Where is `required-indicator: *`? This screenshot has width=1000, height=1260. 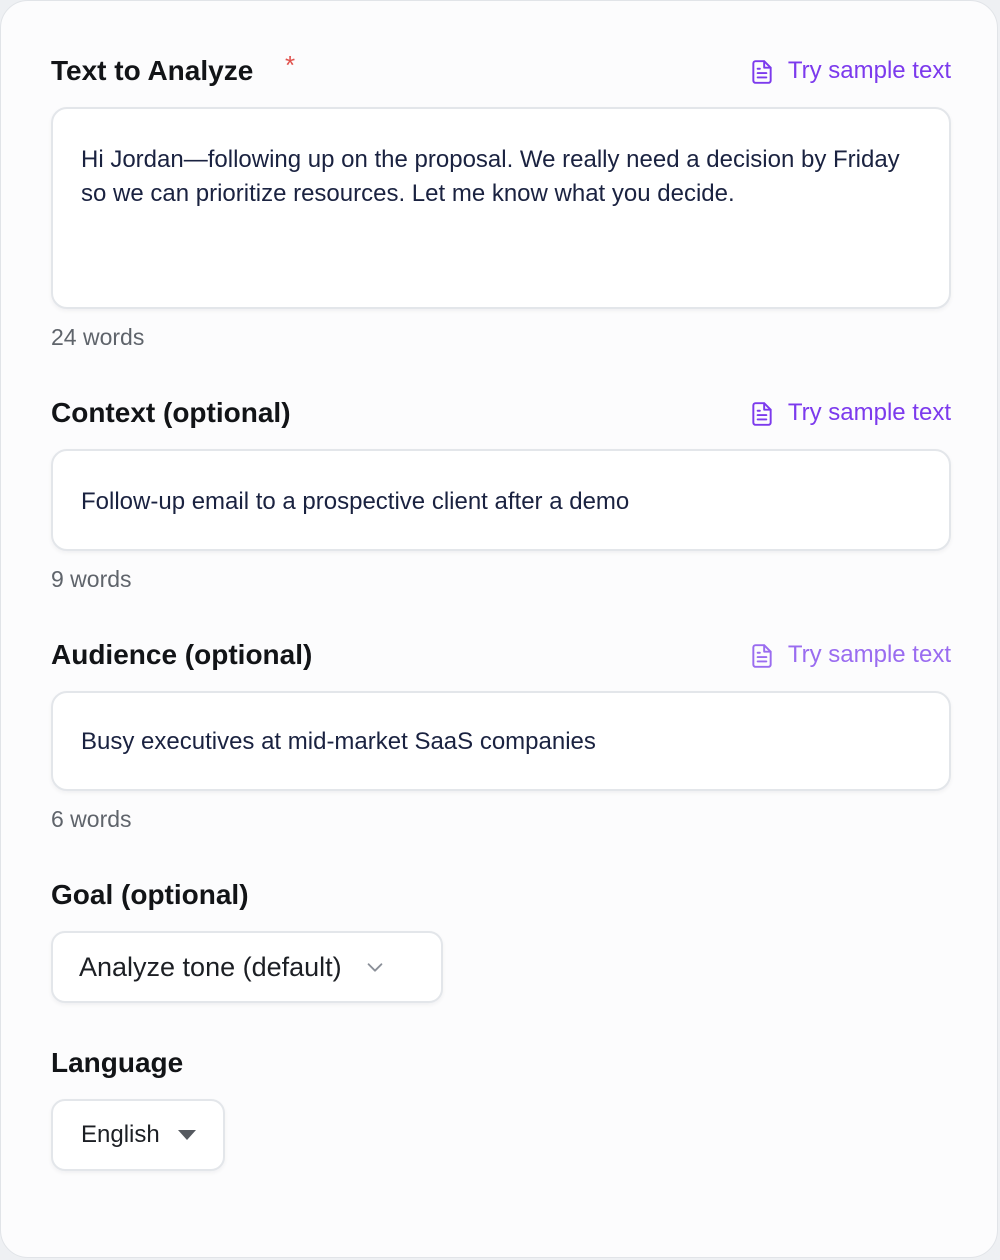
required-indicator: * is located at coordinates (290, 65).